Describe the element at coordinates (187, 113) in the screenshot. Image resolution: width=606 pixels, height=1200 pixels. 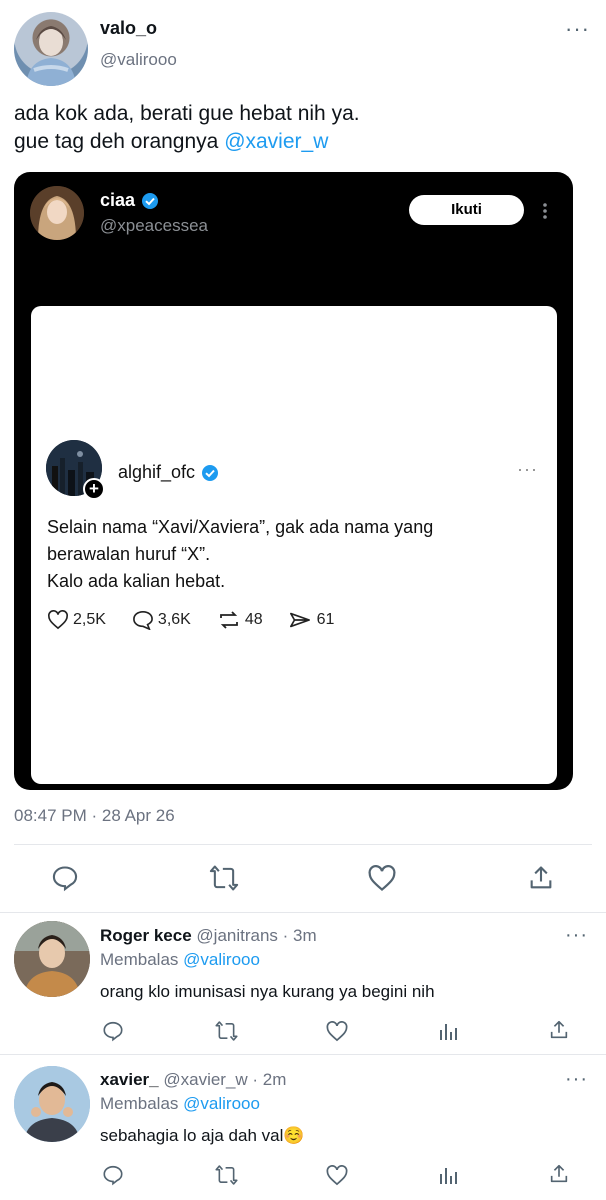
I see `tweet-text-line1: ada kok ada, berati gue hebat nih ya.` at that location.